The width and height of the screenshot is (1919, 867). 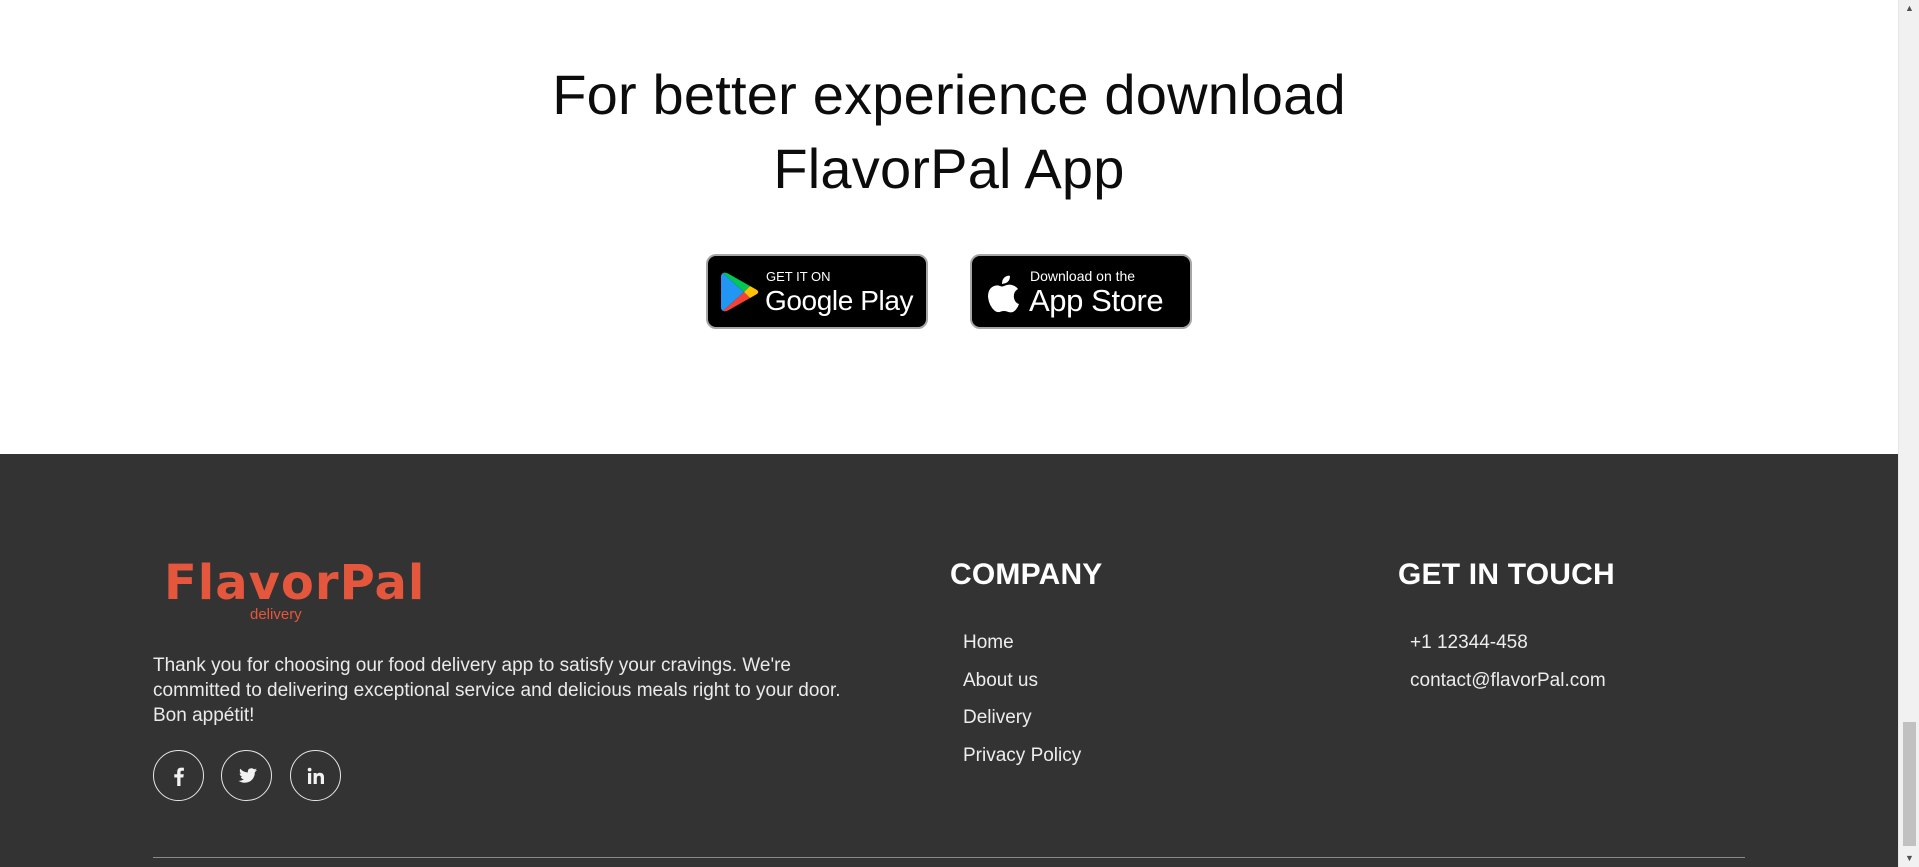 What do you see at coordinates (1909, 858) in the screenshot?
I see `scroll-down-arrow-icon: ▼` at bounding box center [1909, 858].